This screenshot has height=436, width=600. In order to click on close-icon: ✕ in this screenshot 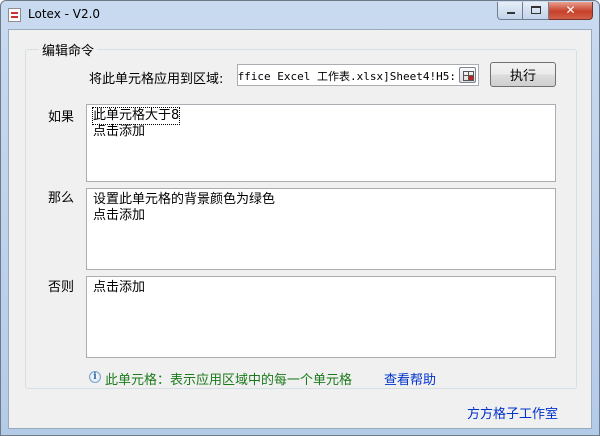, I will do `click(570, 10)`.